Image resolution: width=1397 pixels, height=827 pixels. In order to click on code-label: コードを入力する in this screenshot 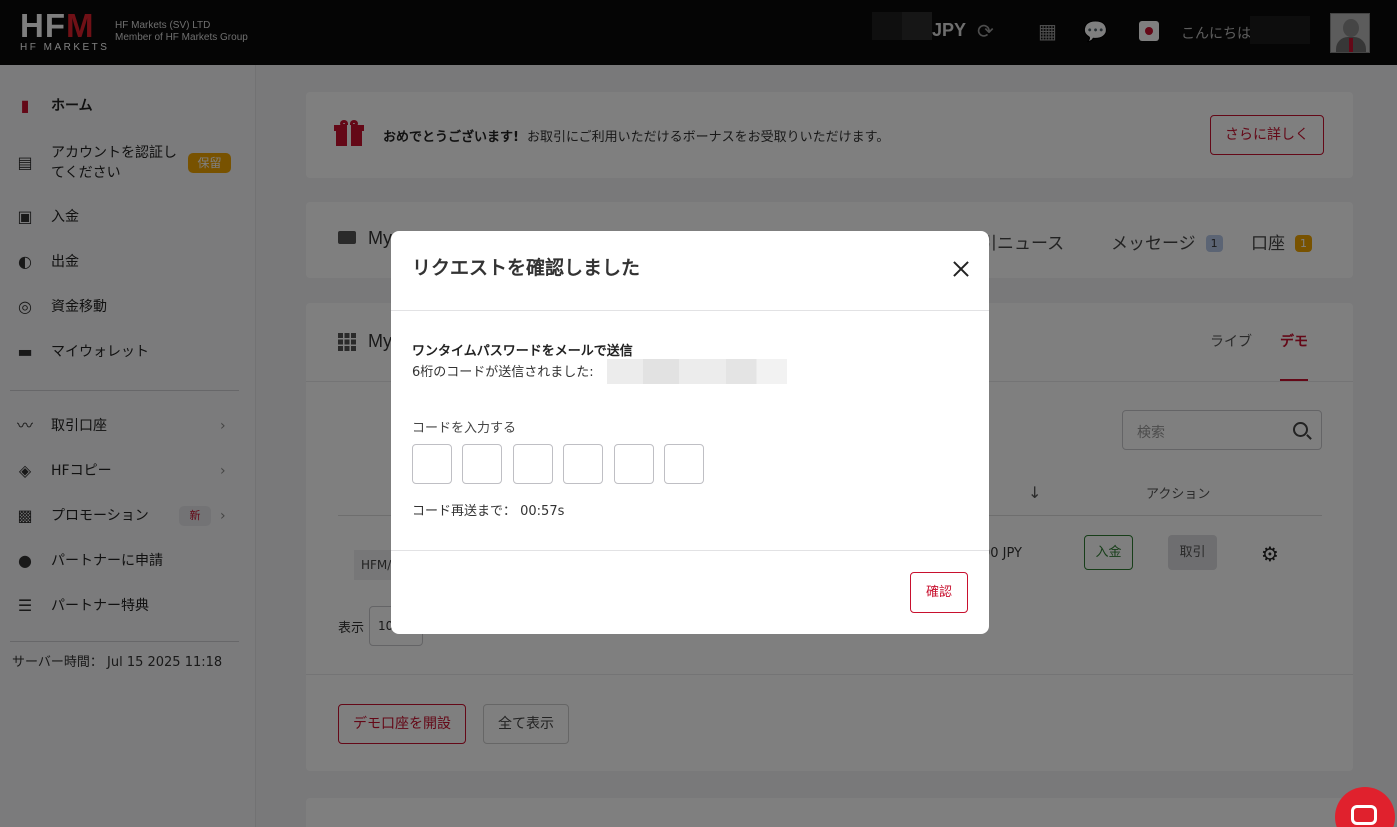, I will do `click(464, 428)`.